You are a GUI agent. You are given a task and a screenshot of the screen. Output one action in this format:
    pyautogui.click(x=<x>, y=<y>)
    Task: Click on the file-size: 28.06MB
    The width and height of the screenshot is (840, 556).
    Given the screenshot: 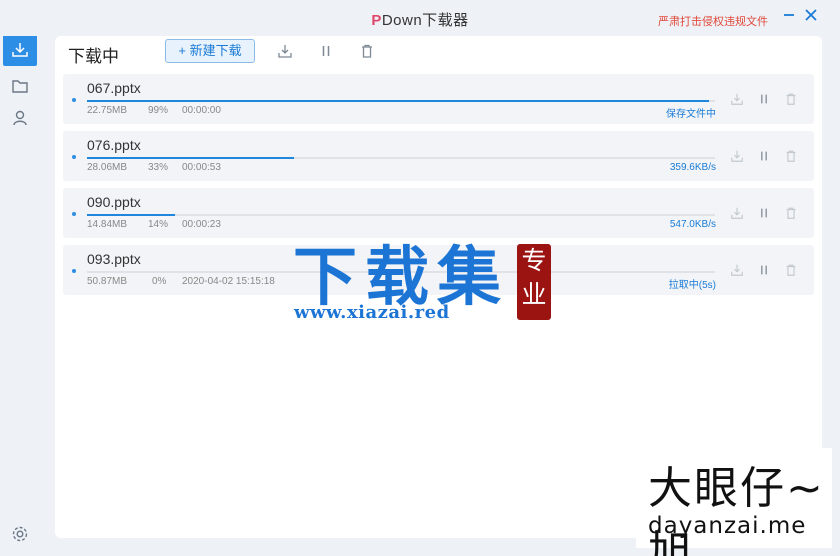 What is the action you would take?
    pyautogui.click(x=107, y=167)
    